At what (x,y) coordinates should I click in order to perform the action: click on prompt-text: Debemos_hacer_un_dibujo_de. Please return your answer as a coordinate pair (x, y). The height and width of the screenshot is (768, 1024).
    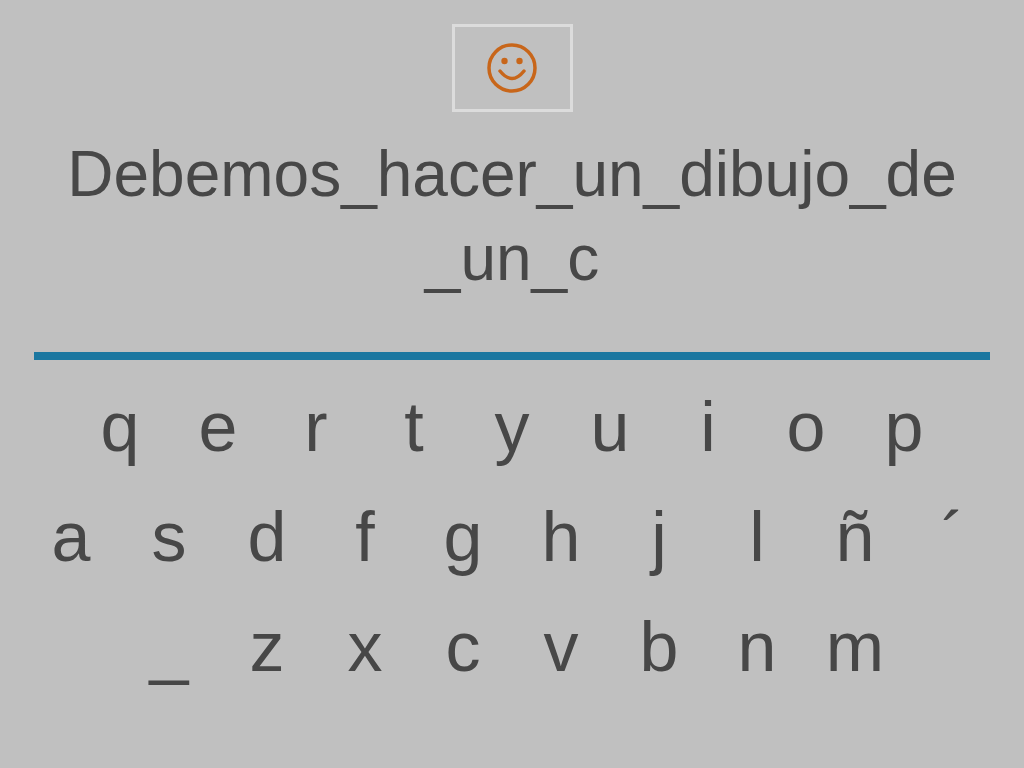
    Looking at the image, I should click on (512, 174).